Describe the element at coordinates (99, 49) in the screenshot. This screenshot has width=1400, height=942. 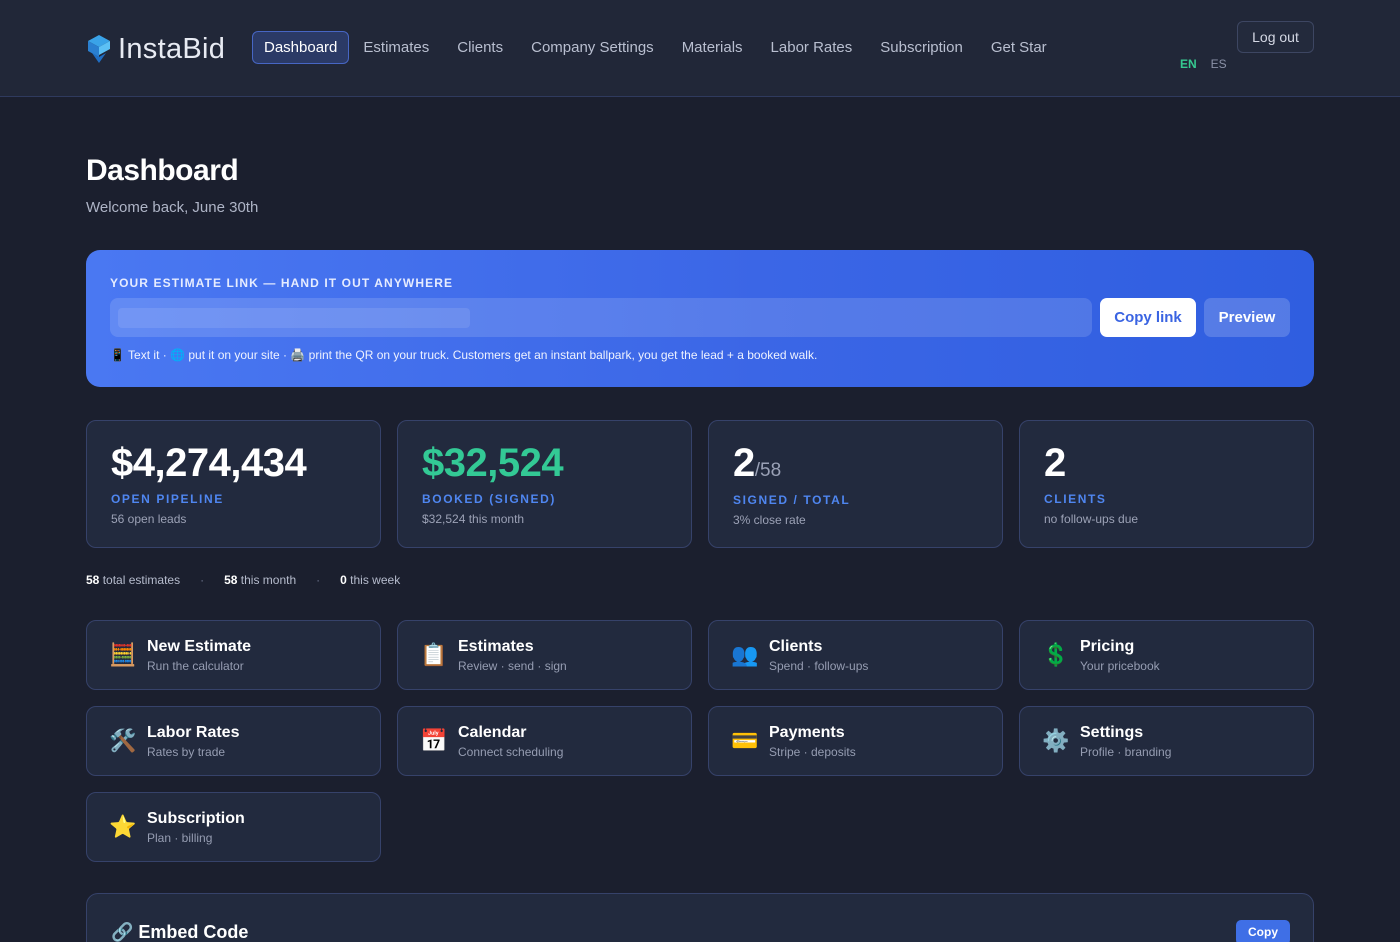
I see `instabid-logo-icon` at that location.